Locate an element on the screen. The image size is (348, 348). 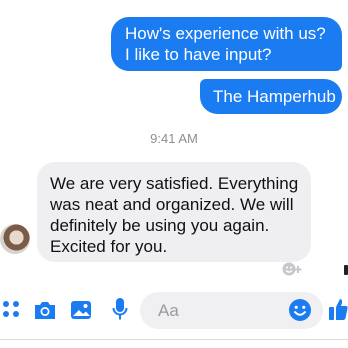
camera-icon is located at coordinates (45, 312).